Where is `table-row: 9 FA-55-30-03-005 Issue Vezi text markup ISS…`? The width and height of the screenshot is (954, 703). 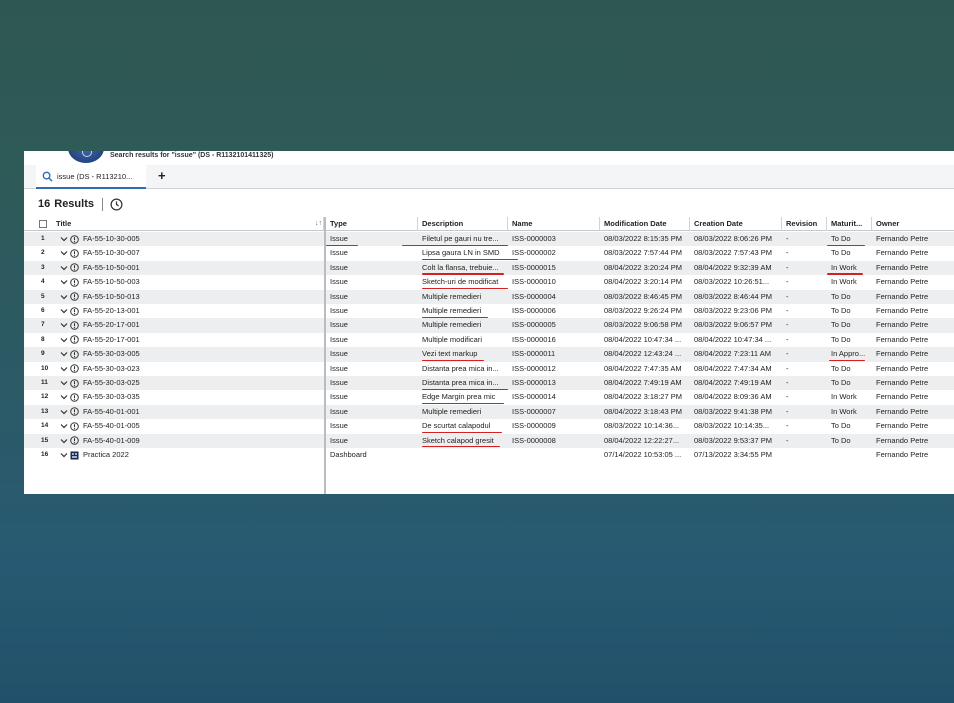
table-row: 9 FA-55-30-03-005 Issue Vezi text markup ISS… is located at coordinates (489, 354).